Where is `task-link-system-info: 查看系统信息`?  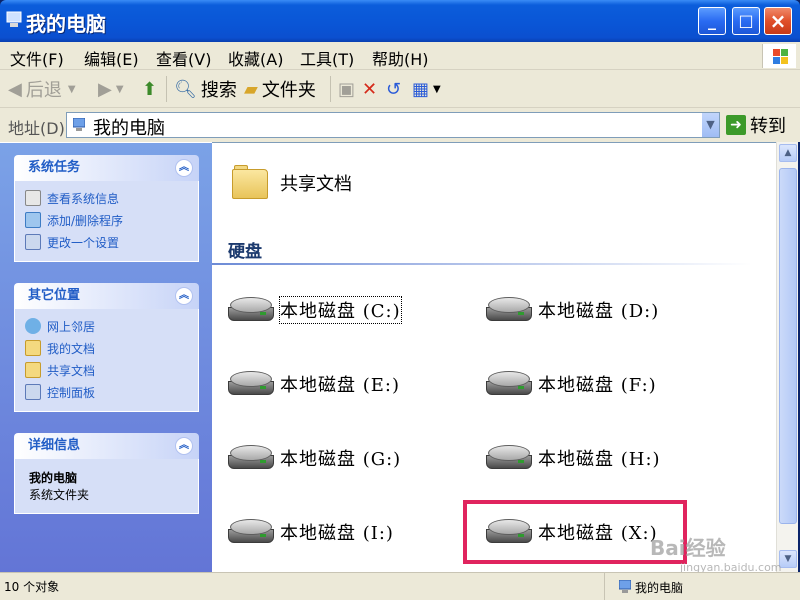 task-link-system-info: 查看系统信息 is located at coordinates (111, 198).